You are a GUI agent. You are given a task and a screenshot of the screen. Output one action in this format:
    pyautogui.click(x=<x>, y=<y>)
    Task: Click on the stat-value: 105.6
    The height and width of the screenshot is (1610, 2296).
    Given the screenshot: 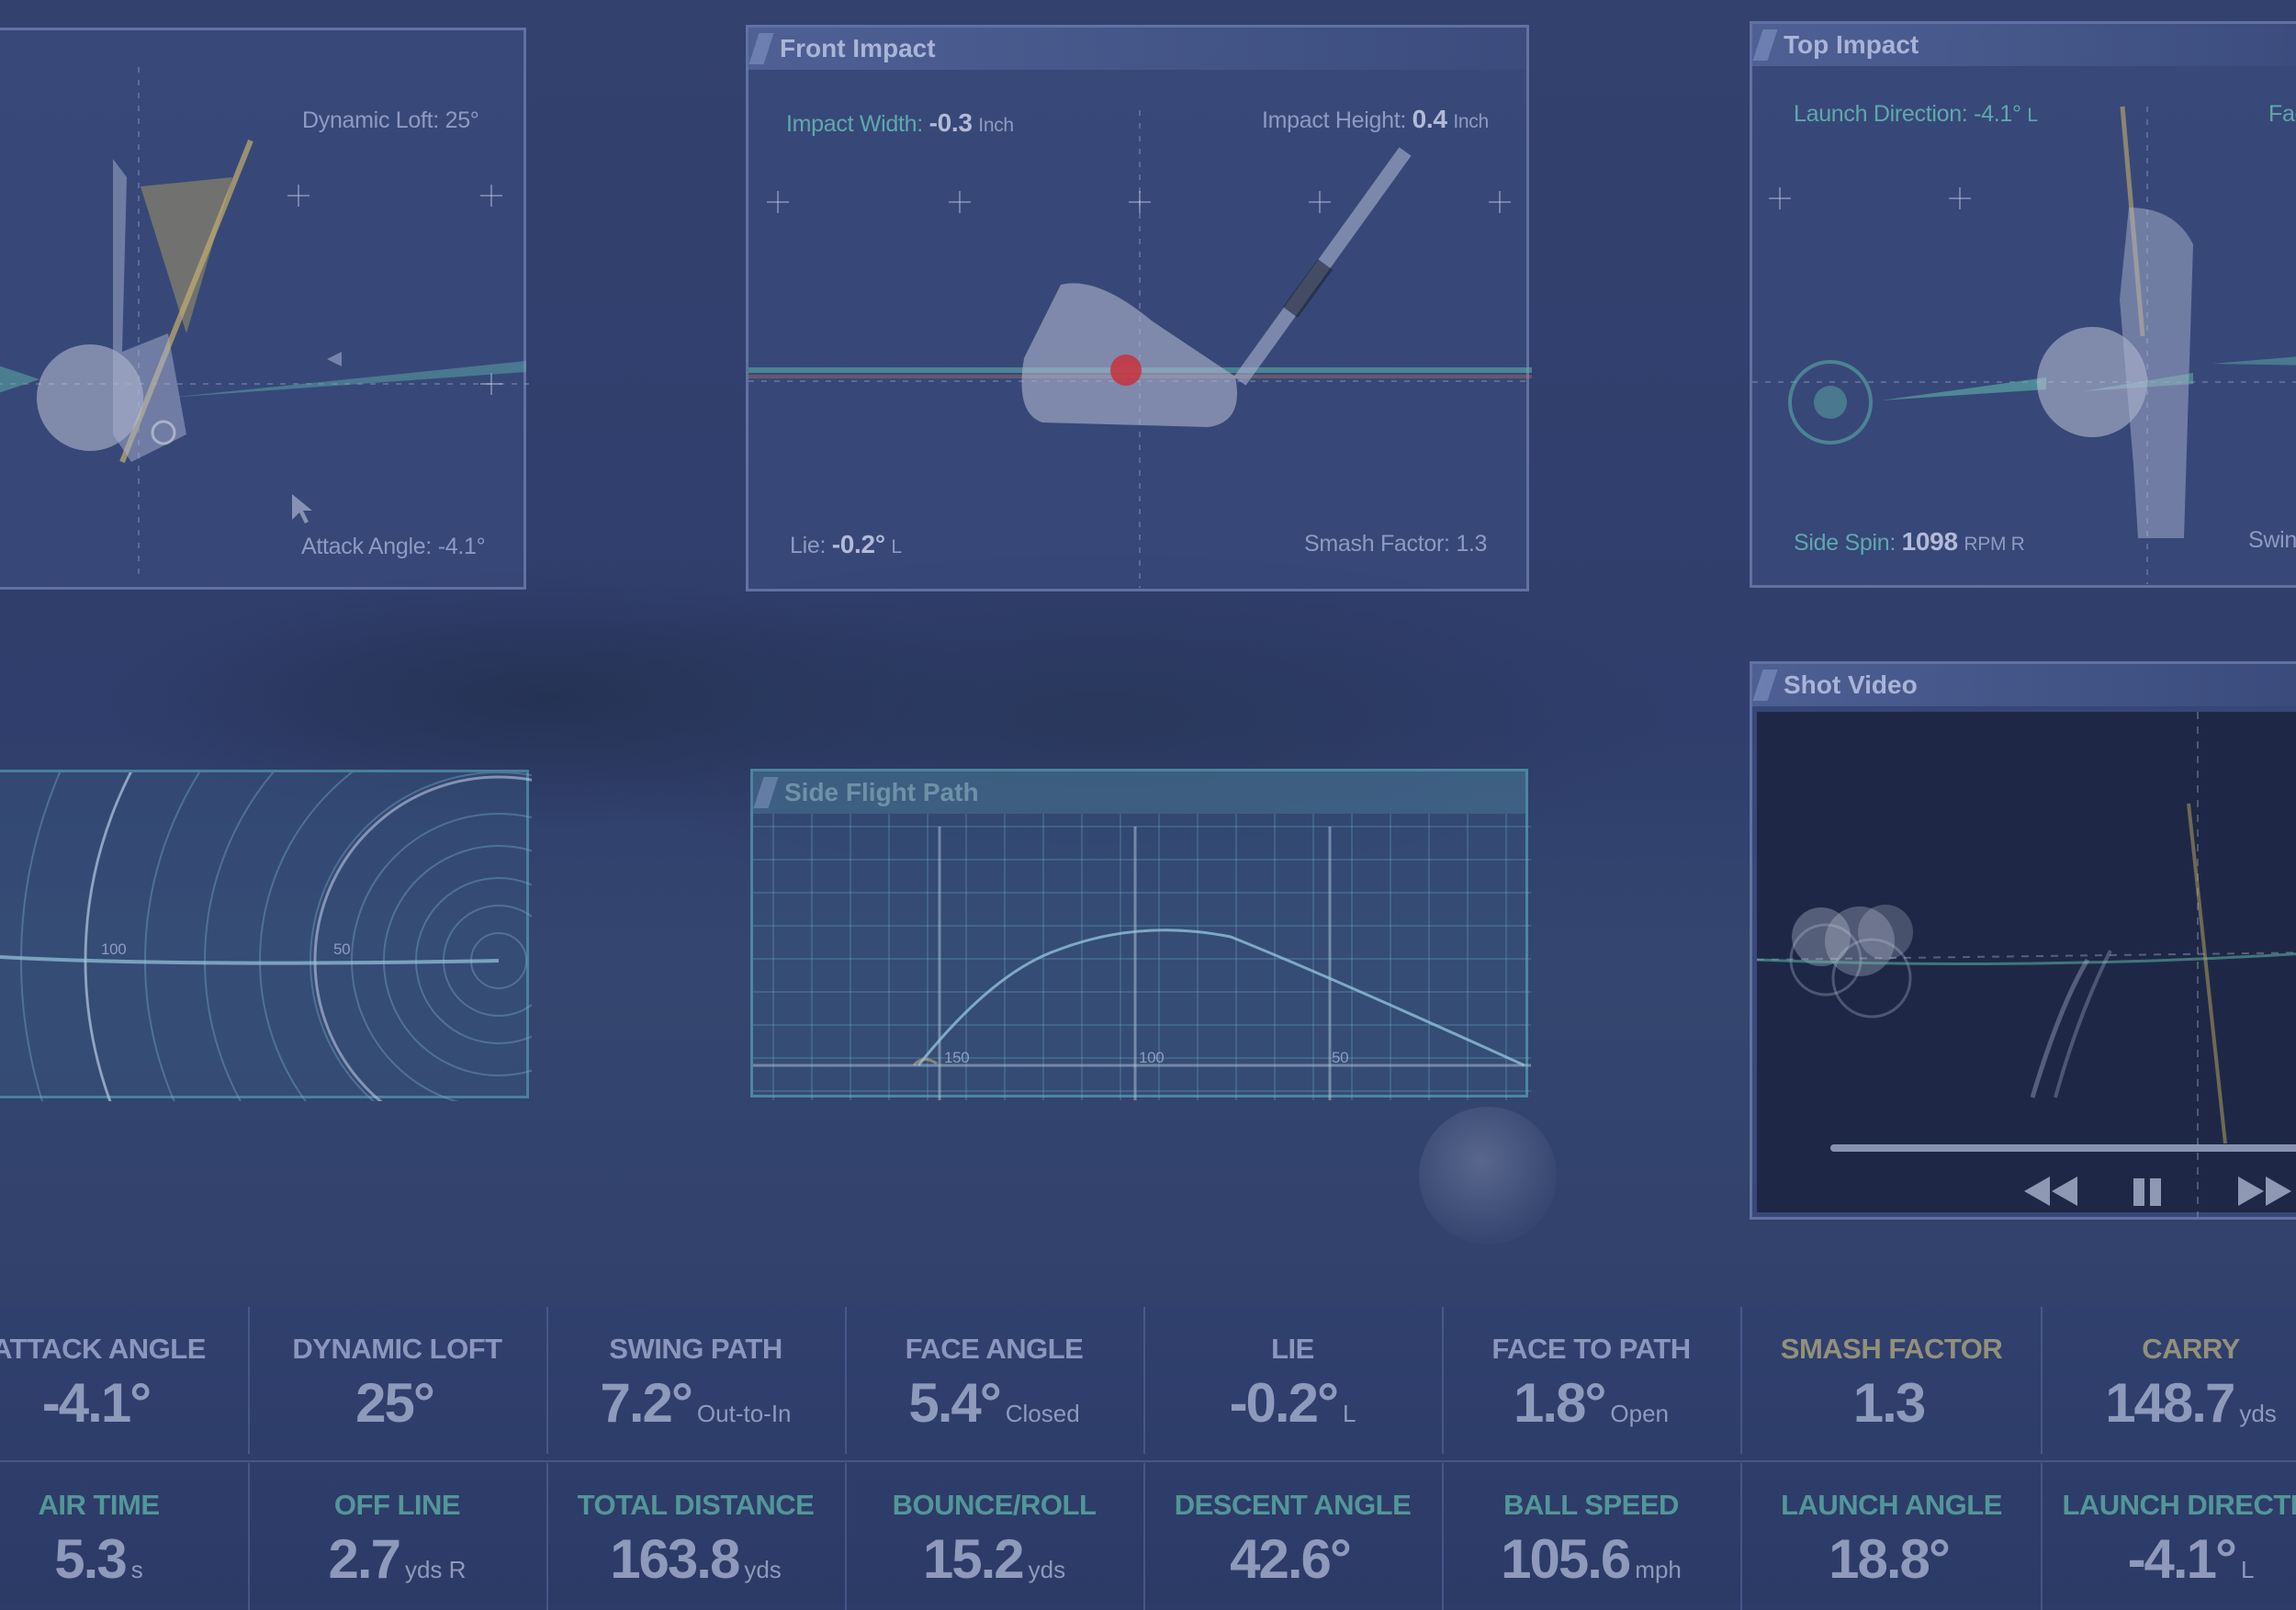 What is the action you would take?
    pyautogui.click(x=1566, y=1559)
    